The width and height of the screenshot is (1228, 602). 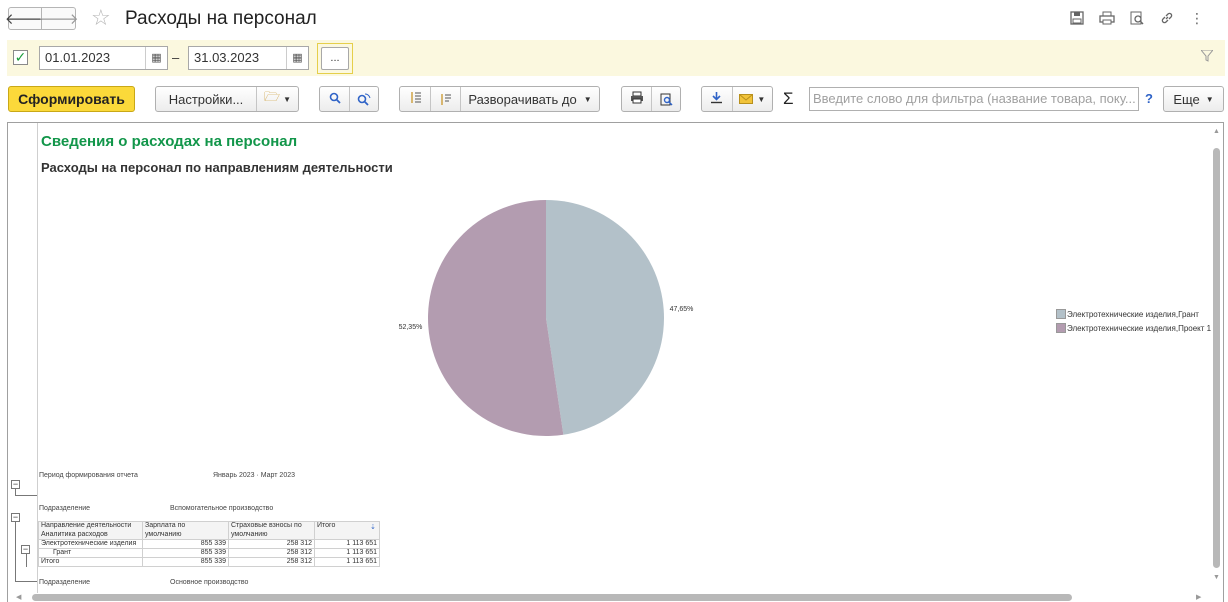 I want to click on window-actions: ⋮, so click(x=1137, y=18).